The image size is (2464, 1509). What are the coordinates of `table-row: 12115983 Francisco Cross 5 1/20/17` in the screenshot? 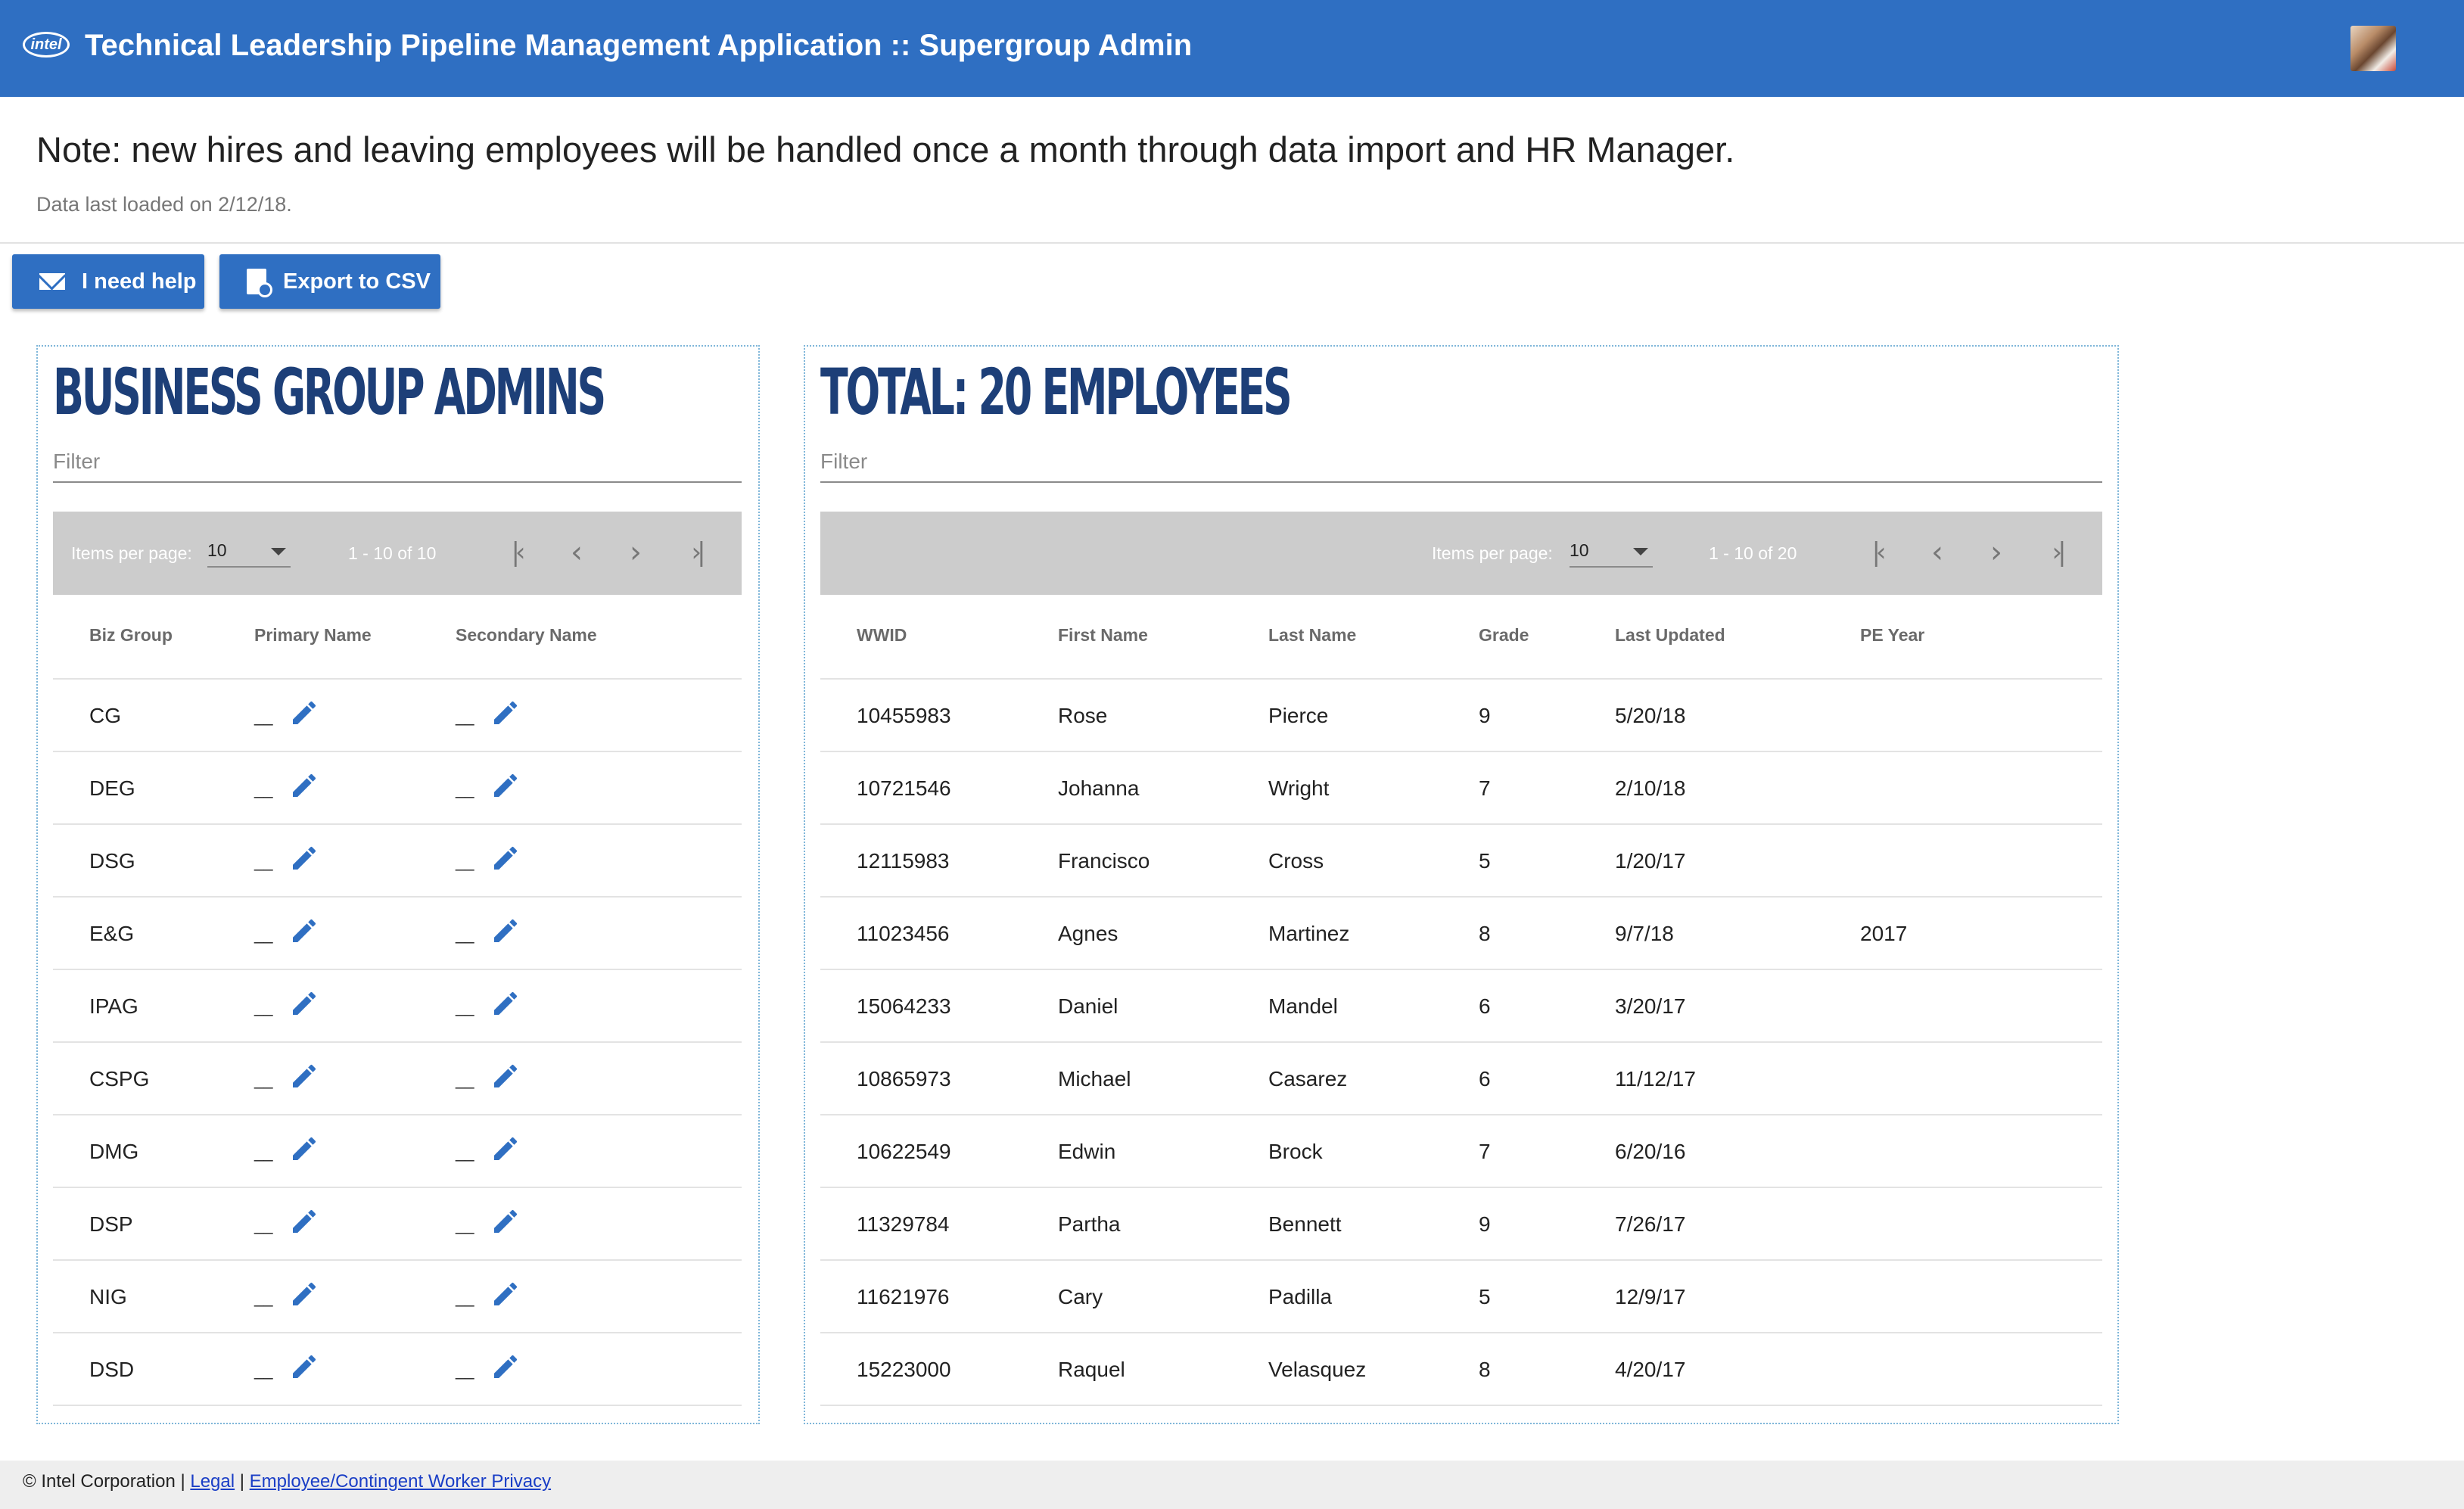 It's located at (1461, 861).